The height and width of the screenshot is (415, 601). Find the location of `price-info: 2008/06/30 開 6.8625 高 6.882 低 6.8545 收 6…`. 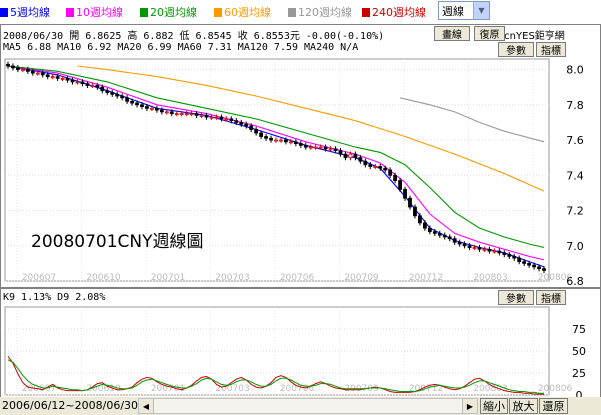

price-info: 2008/06/30 開 6.8625 高 6.882 低 6.8545 收 6… is located at coordinates (194, 36).